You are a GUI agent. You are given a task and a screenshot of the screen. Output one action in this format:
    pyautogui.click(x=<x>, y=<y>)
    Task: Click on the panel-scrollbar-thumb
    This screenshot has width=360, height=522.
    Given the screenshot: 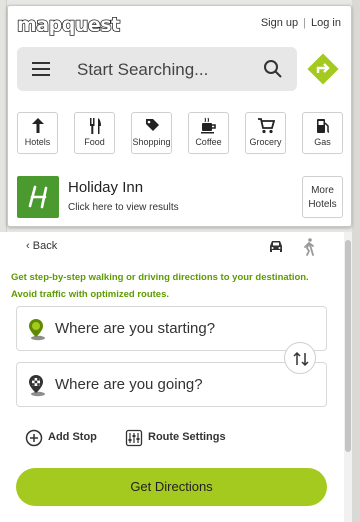 What is the action you would take?
    pyautogui.click(x=348, y=346)
    